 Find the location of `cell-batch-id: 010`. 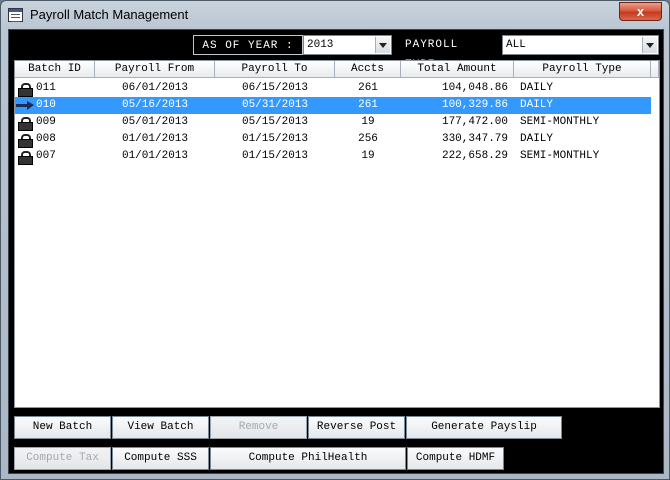

cell-batch-id: 010 is located at coordinates (55, 105).